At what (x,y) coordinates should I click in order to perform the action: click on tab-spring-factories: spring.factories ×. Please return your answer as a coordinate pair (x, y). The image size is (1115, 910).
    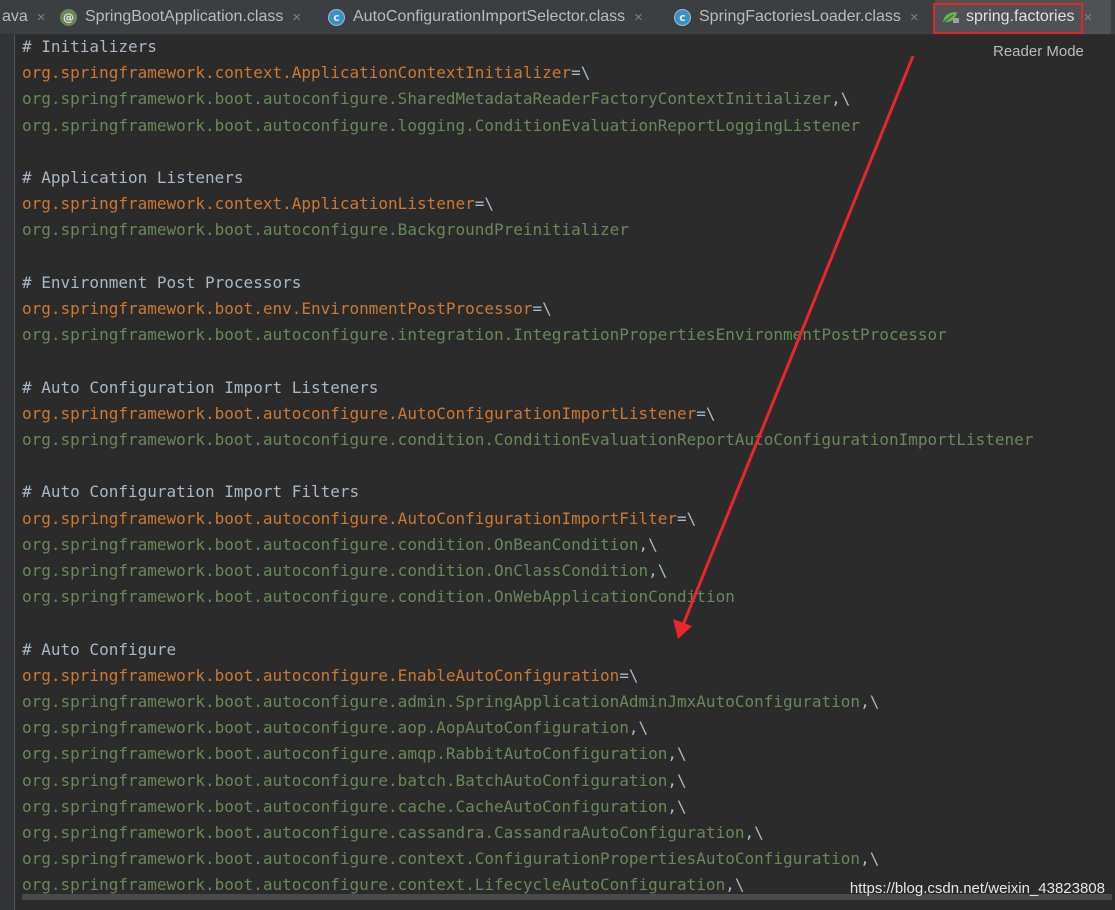
    Looking at the image, I should click on (1023, 17).